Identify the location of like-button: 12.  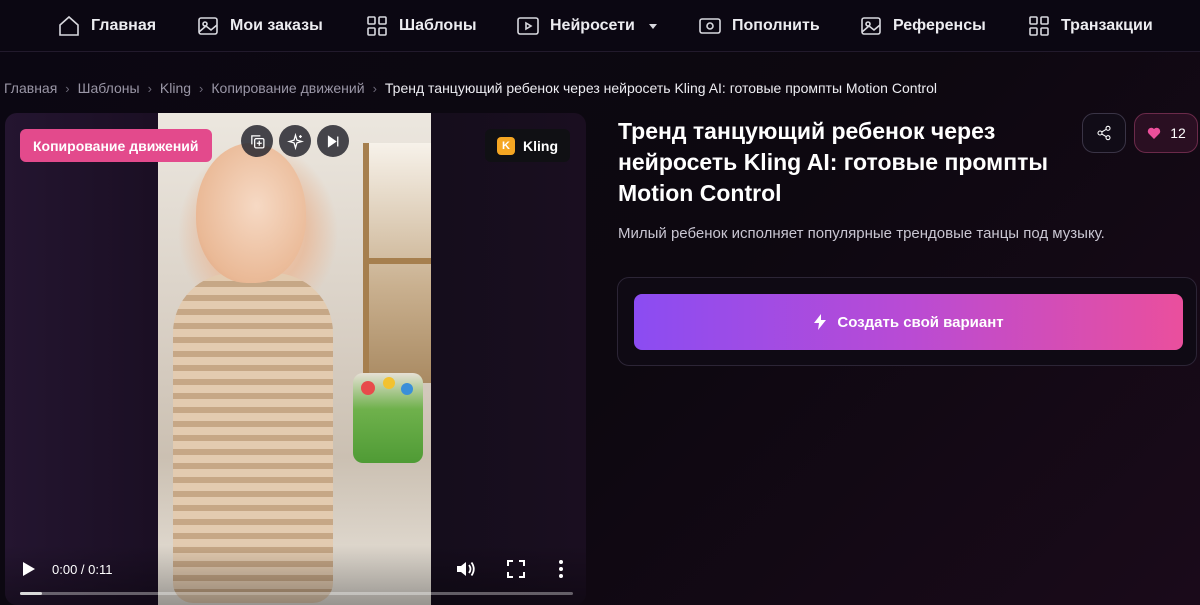
(1166, 133).